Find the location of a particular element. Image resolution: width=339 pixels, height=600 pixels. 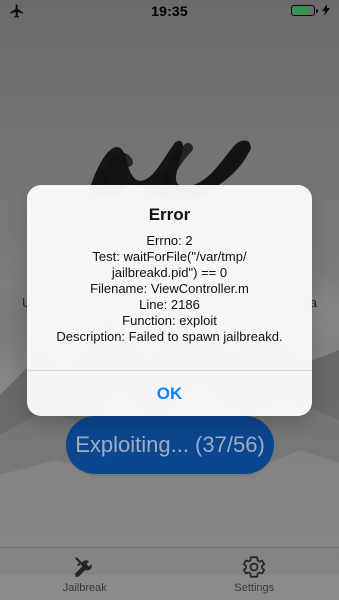

alert-line-line: Line: 2186 is located at coordinates (169, 304).